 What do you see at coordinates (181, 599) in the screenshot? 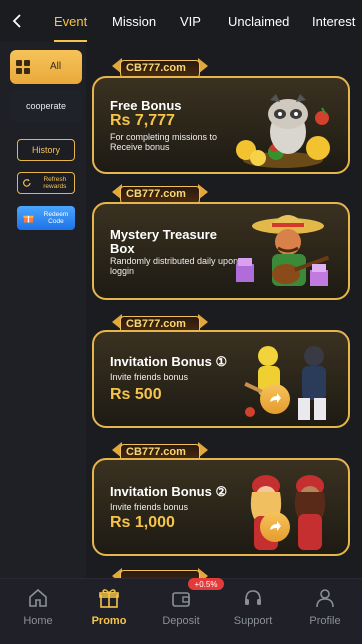
I see `wallet-icon` at bounding box center [181, 599].